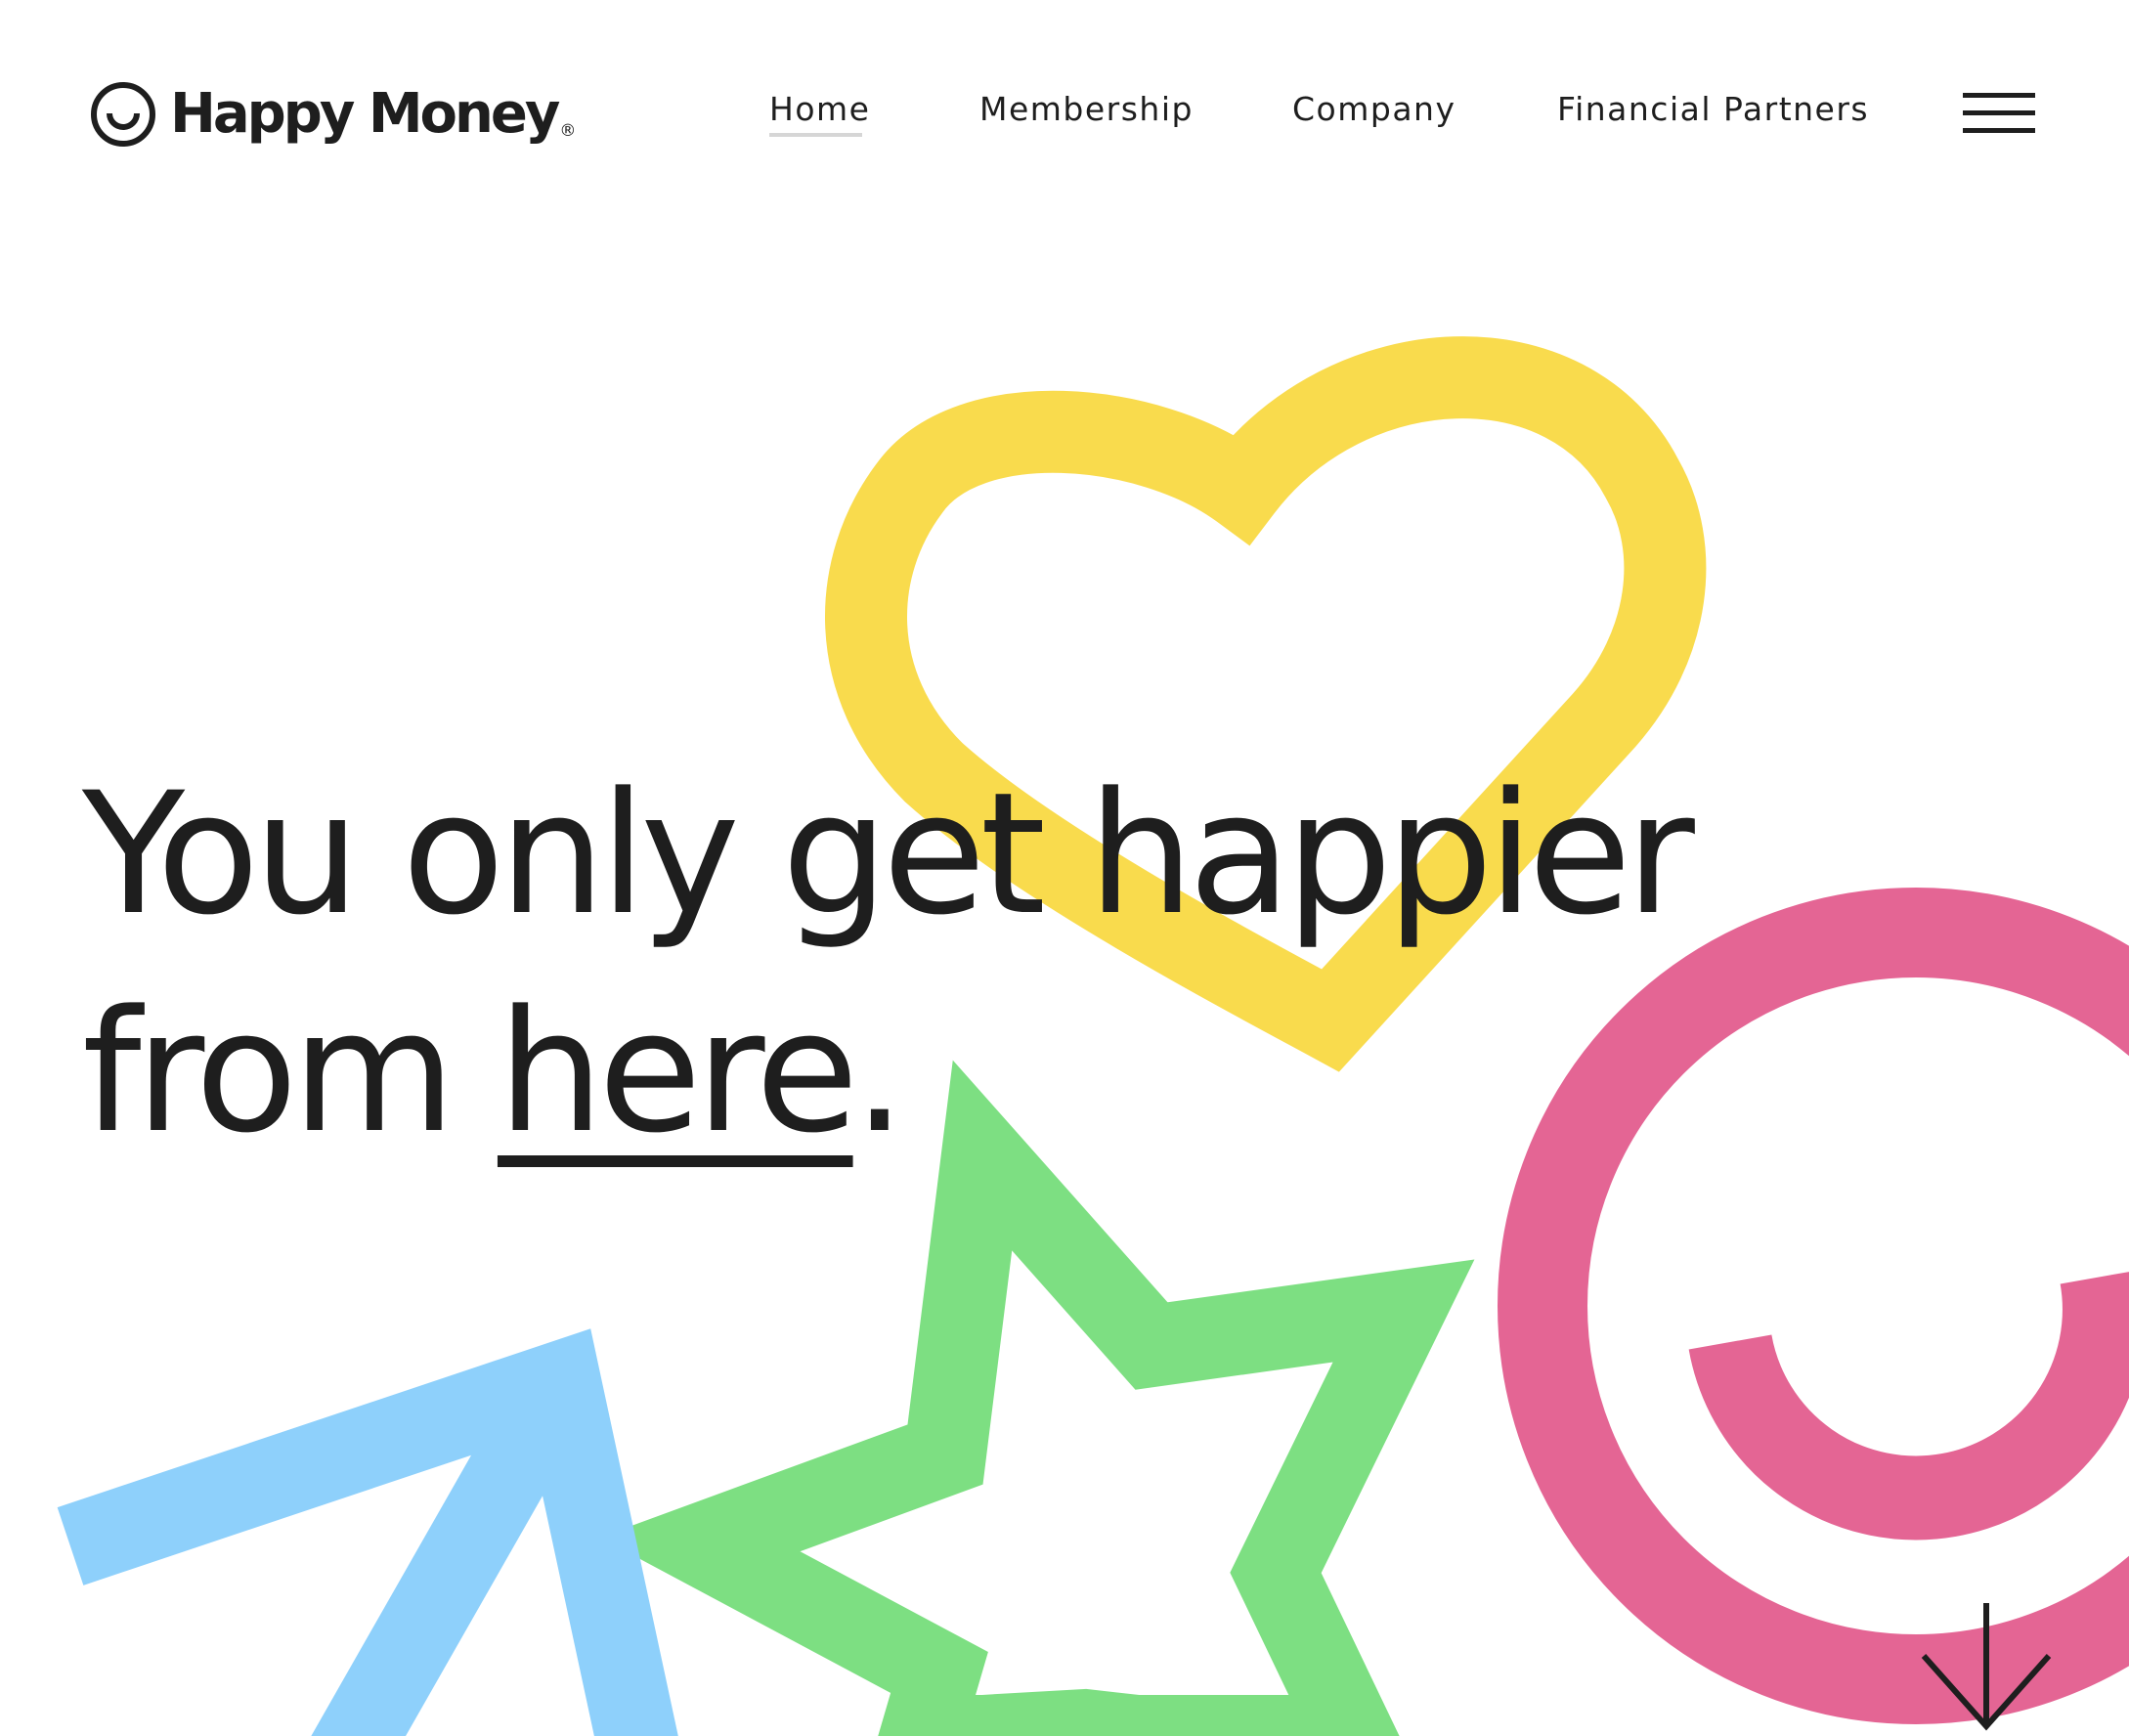 The height and width of the screenshot is (1736, 2129). I want to click on headline-prefix: from, so click(290, 1072).